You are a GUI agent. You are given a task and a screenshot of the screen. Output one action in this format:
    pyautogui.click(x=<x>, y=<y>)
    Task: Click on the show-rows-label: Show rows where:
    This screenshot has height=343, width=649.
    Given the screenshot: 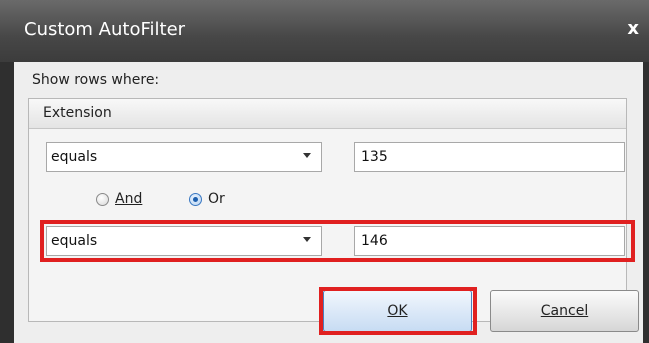 What is the action you would take?
    pyautogui.click(x=96, y=80)
    